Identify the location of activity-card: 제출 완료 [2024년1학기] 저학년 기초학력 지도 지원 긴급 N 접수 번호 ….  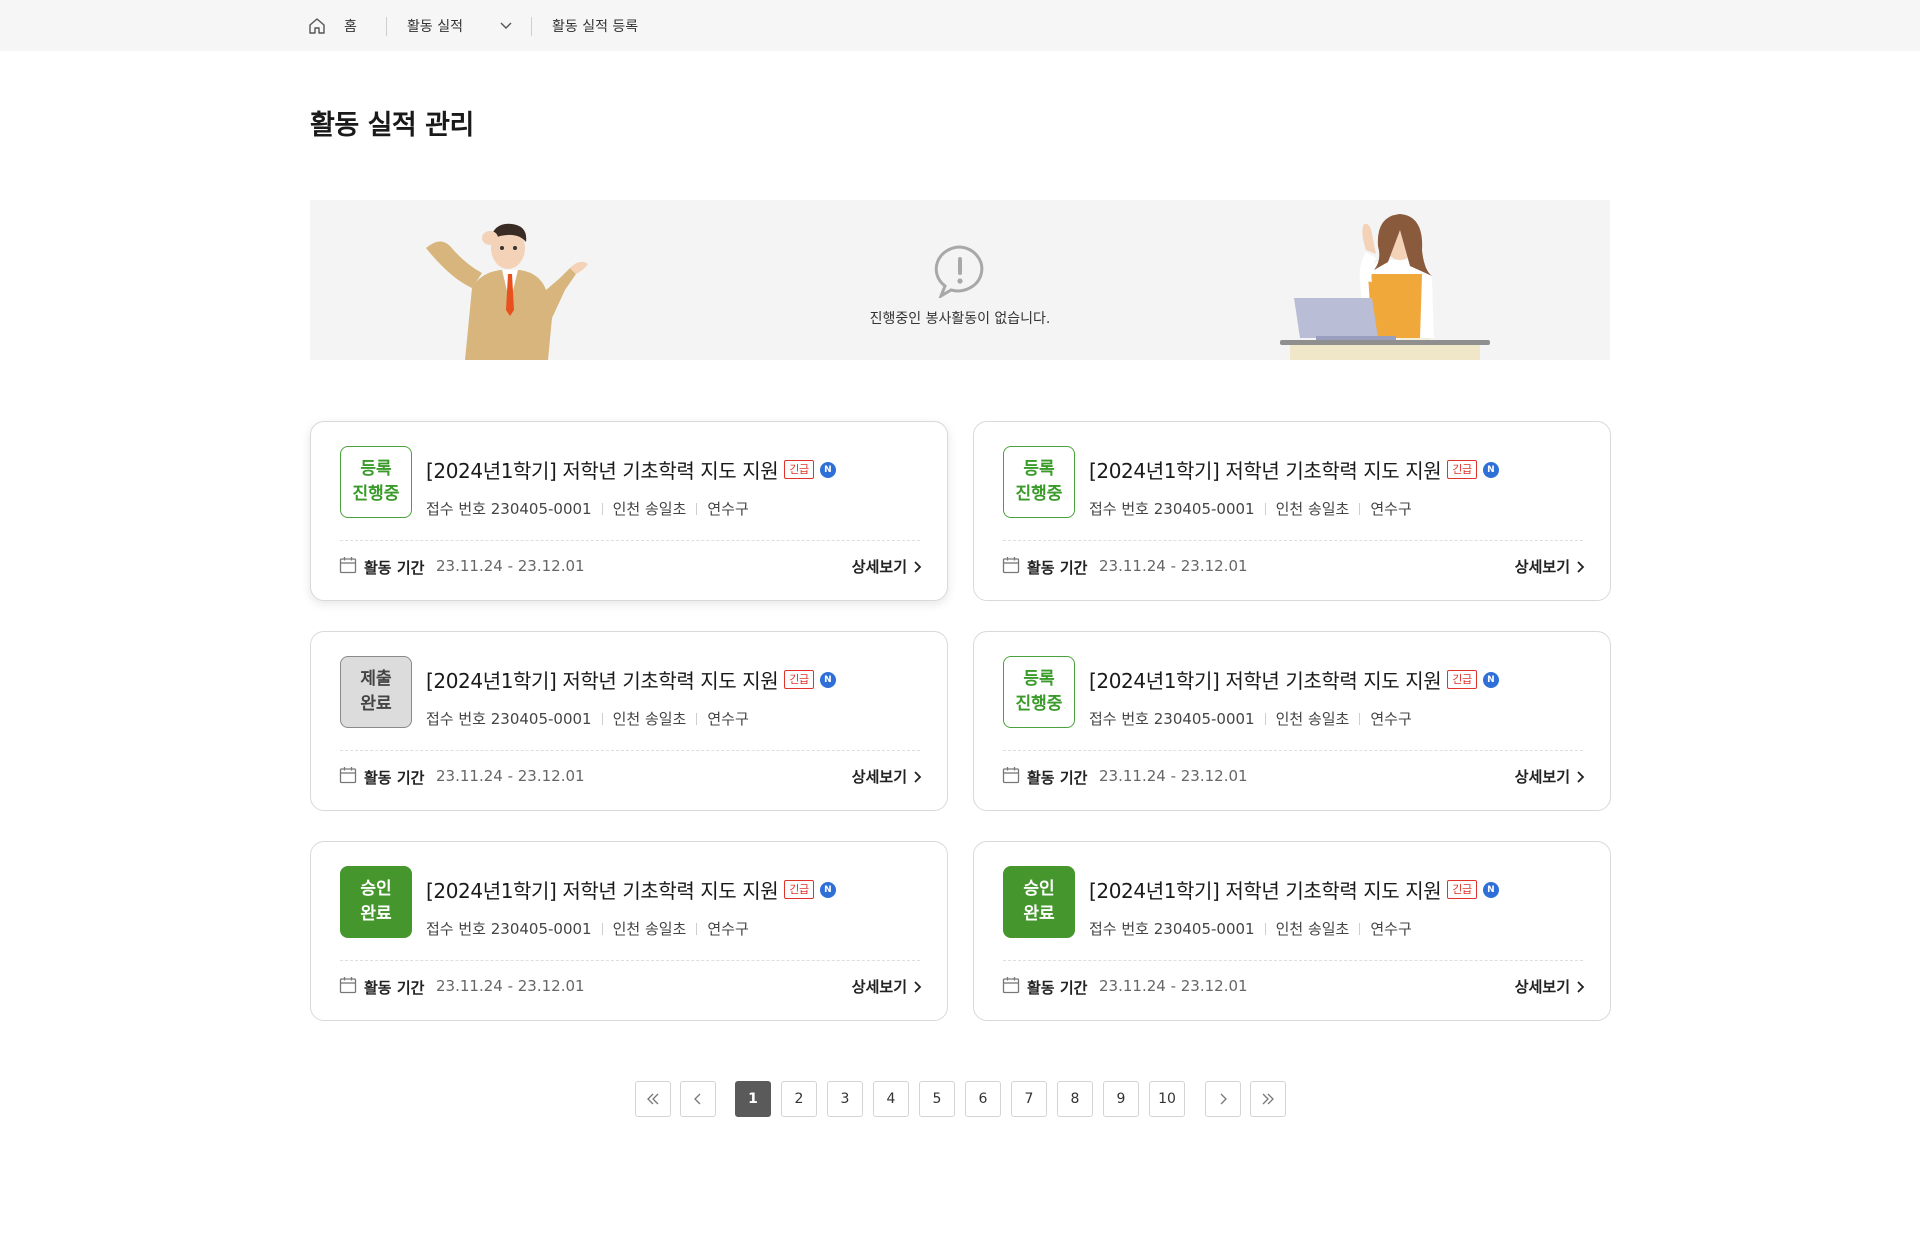
(629, 721).